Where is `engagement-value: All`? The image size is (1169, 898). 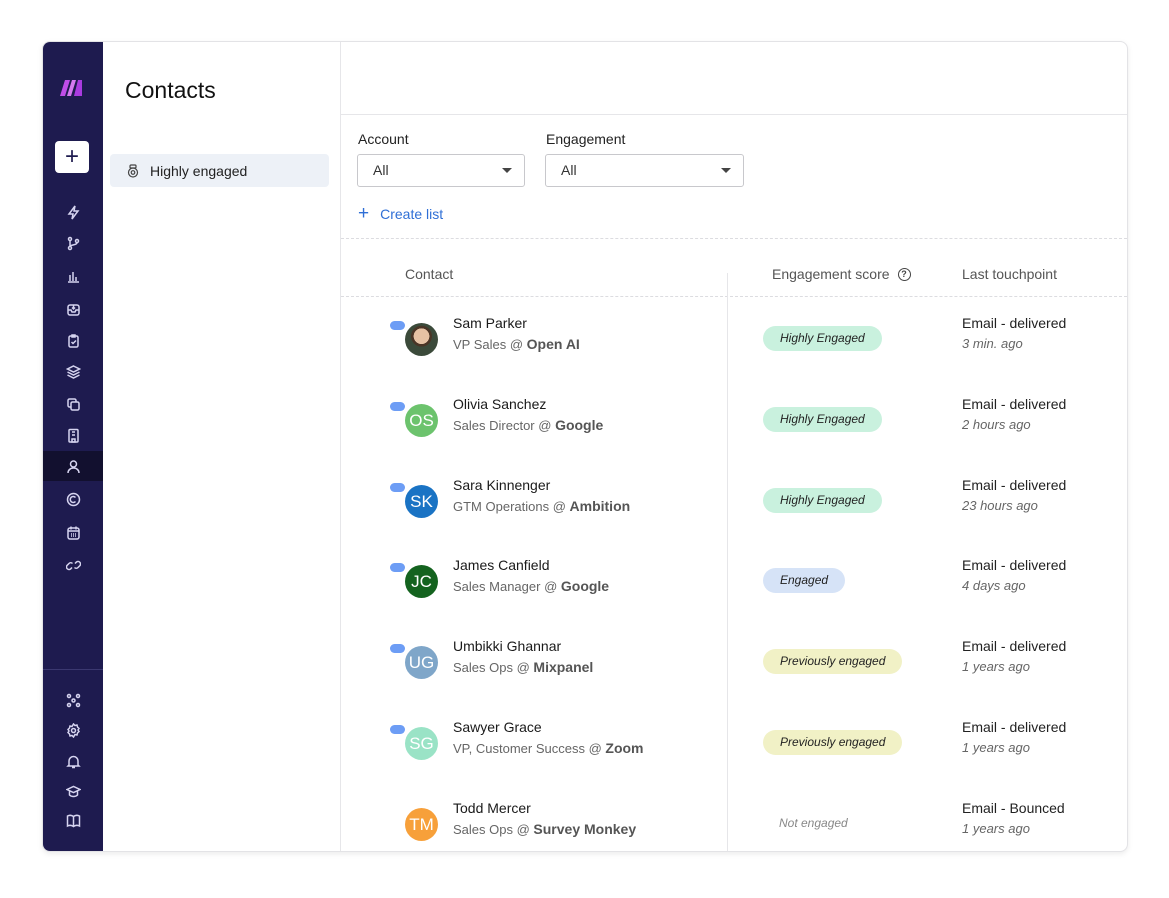 engagement-value: All is located at coordinates (569, 170).